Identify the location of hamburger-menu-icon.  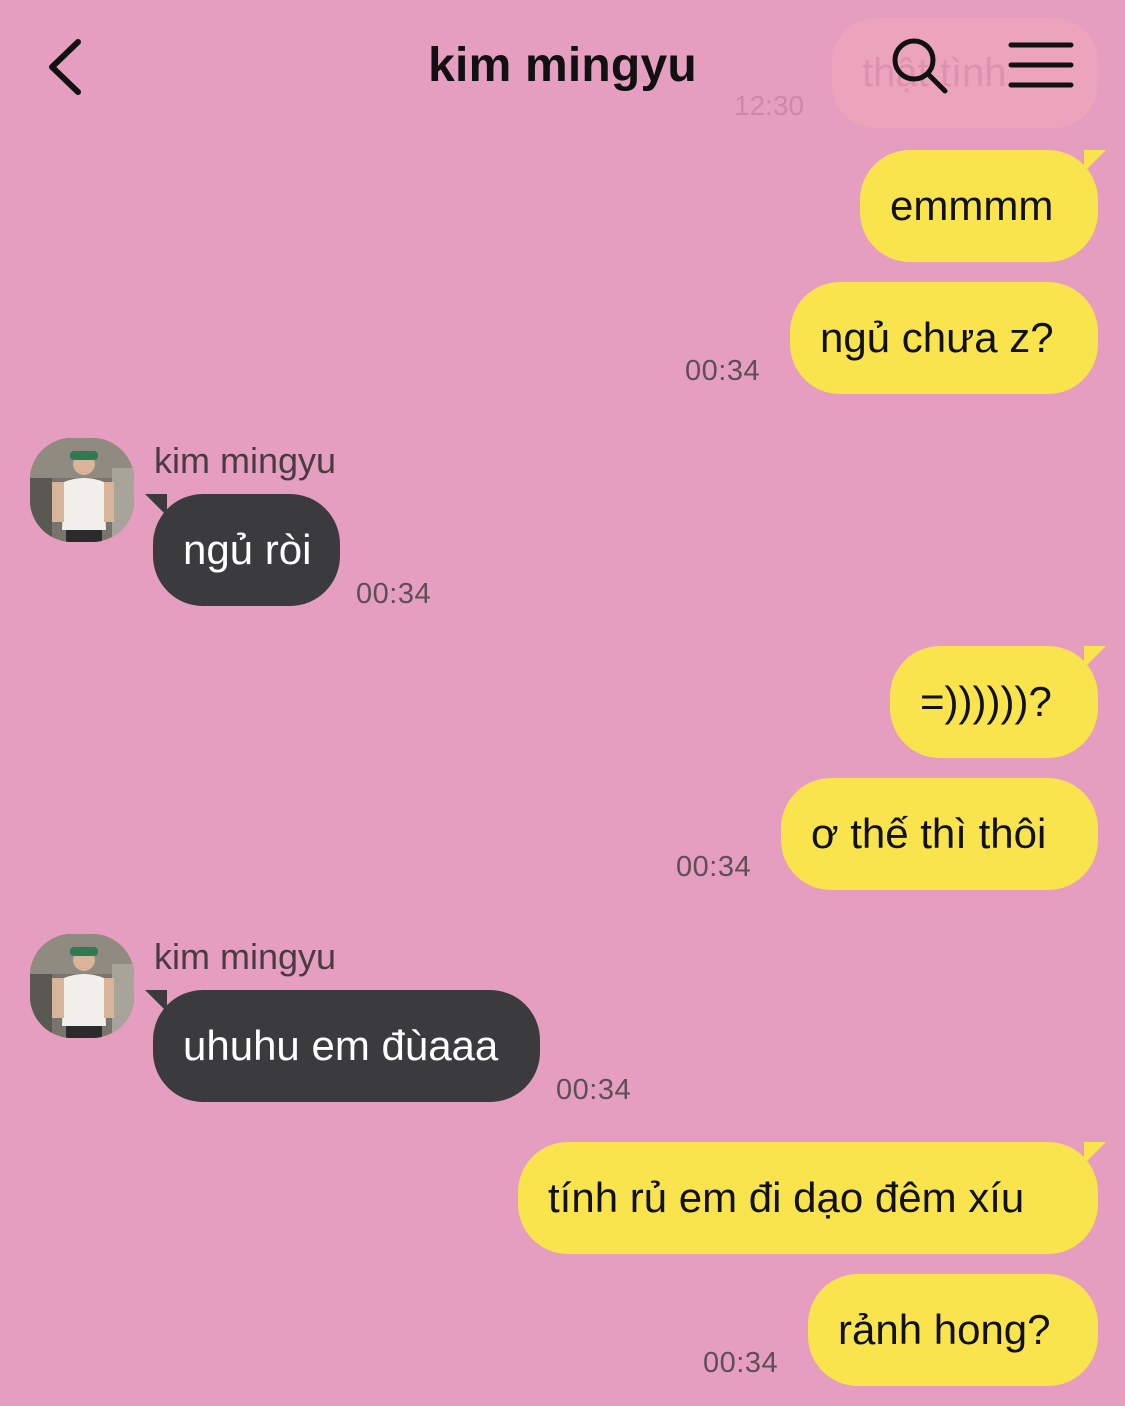
(1041, 65).